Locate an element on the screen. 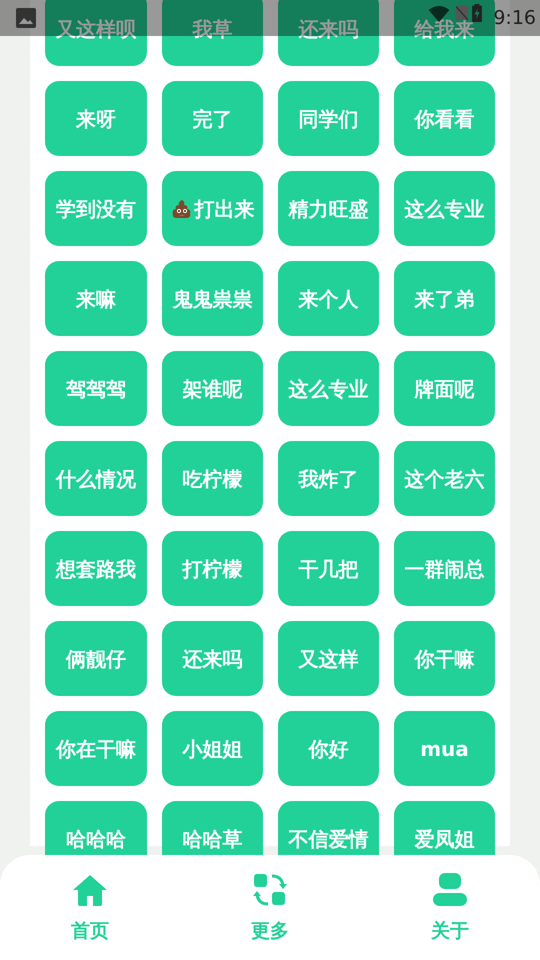 The height and width of the screenshot is (960, 540). poop-icon is located at coordinates (181, 209).